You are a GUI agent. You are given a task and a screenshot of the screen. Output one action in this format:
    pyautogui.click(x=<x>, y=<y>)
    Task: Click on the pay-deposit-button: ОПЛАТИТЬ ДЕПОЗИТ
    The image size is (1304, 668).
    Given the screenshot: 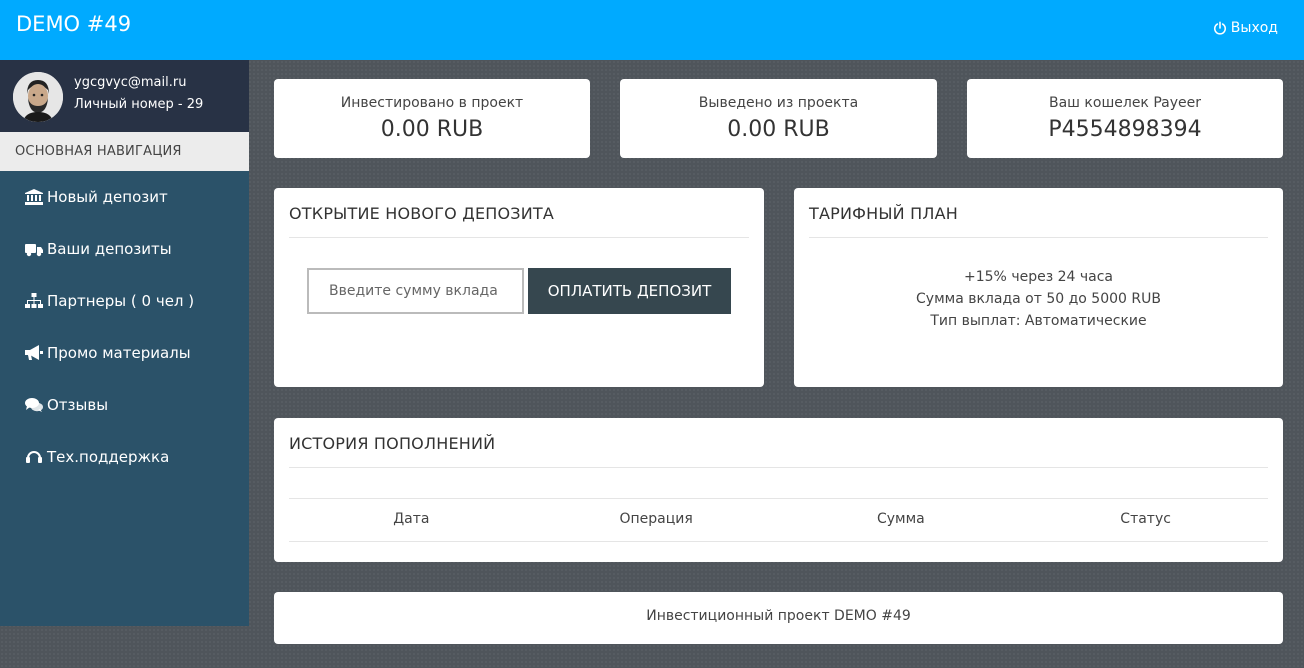 What is the action you would take?
    pyautogui.click(x=629, y=291)
    